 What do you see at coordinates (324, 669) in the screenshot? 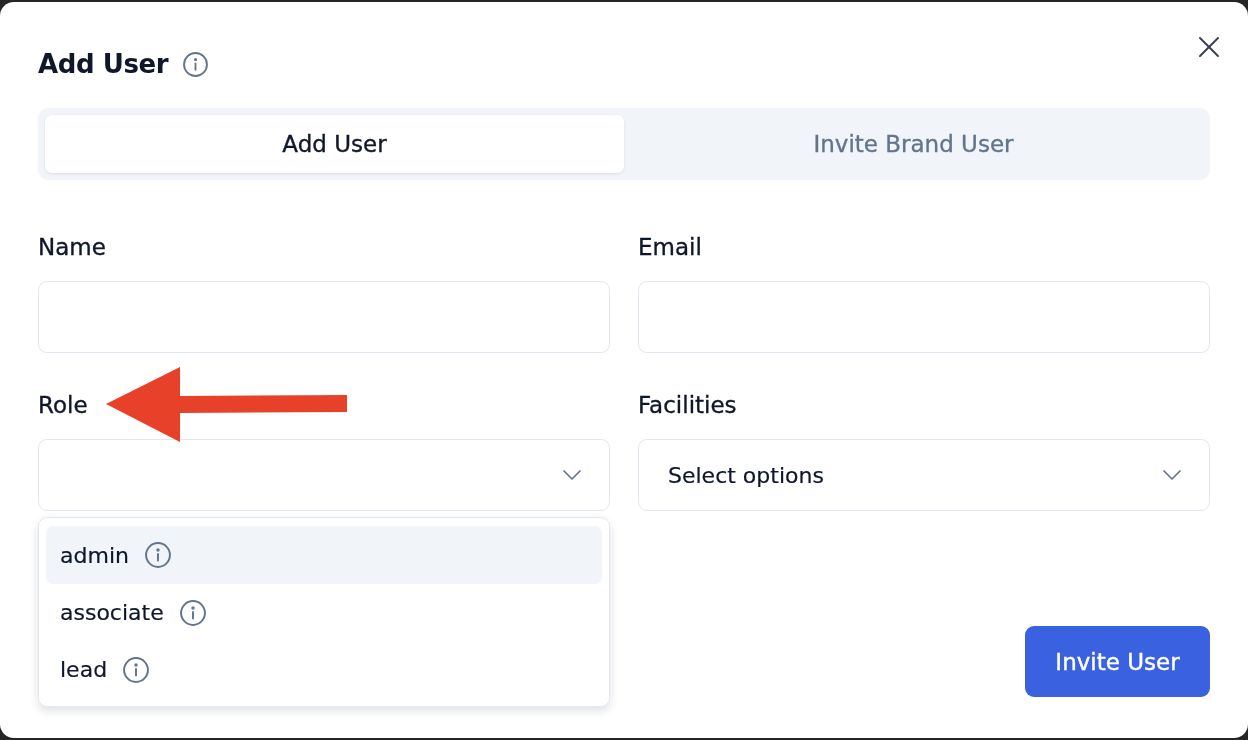
I see `menu-option: lead` at bounding box center [324, 669].